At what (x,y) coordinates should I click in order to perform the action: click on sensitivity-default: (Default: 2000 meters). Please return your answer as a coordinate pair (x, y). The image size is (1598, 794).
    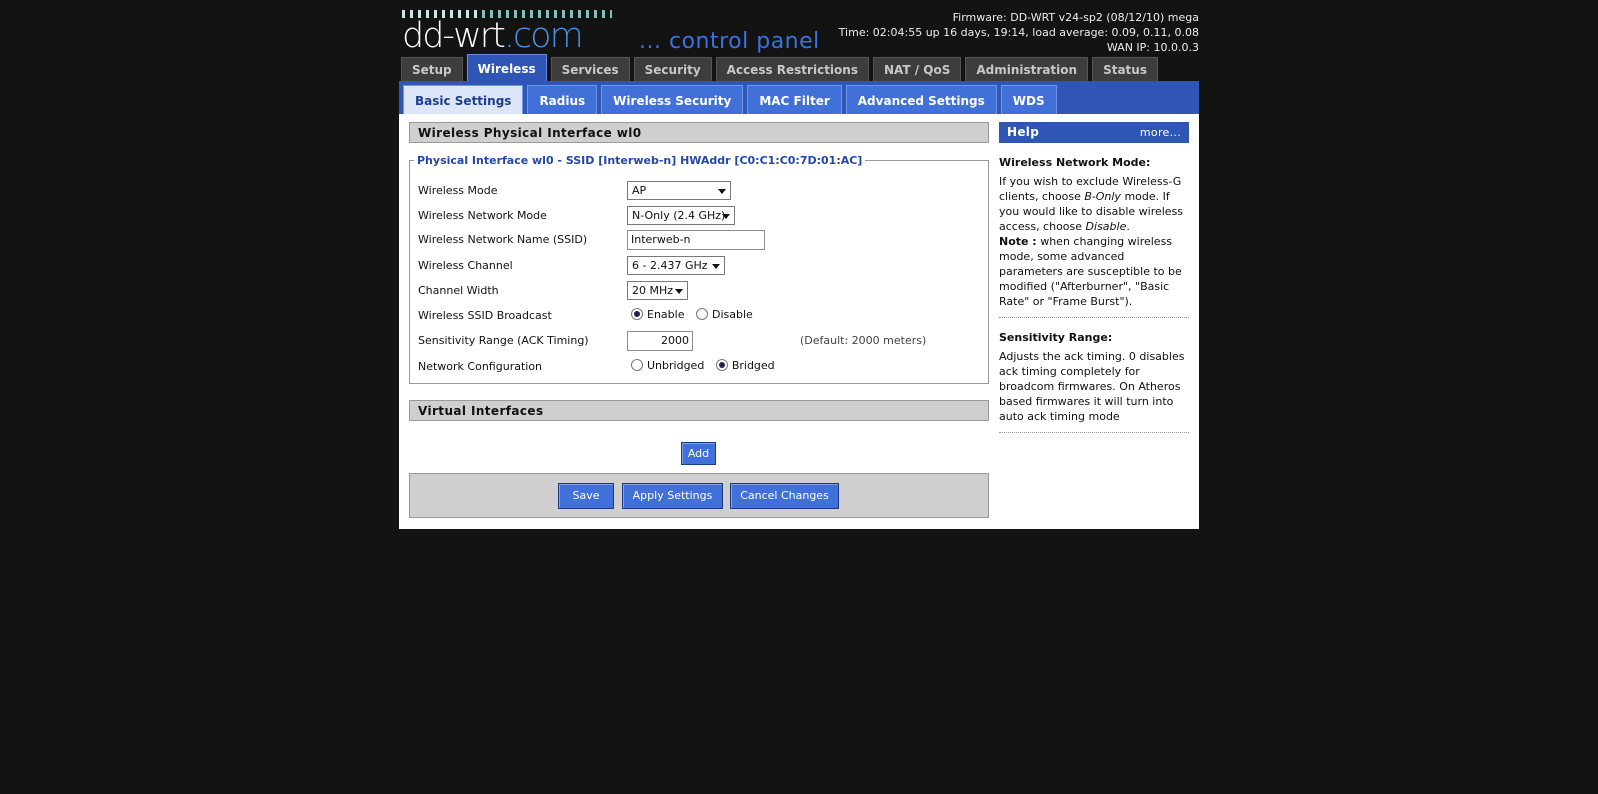
    Looking at the image, I should click on (863, 340).